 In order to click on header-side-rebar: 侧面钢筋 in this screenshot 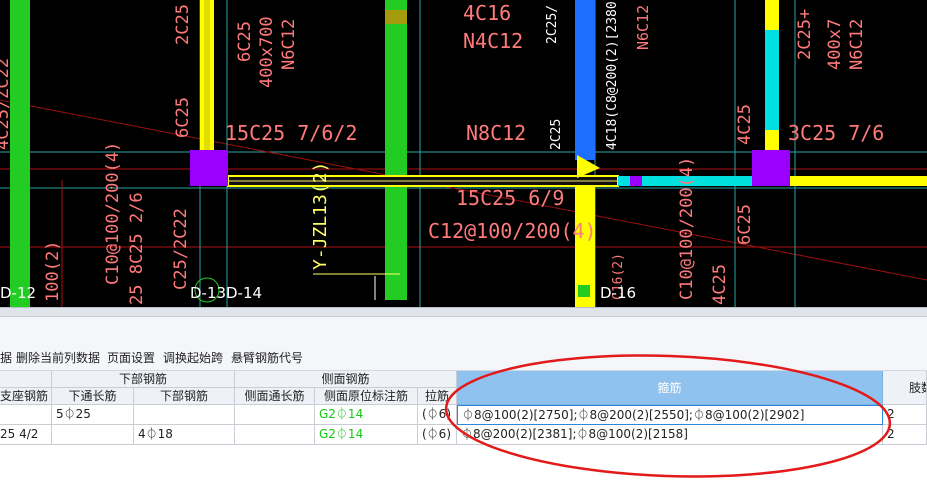, I will do `click(346, 379)`.